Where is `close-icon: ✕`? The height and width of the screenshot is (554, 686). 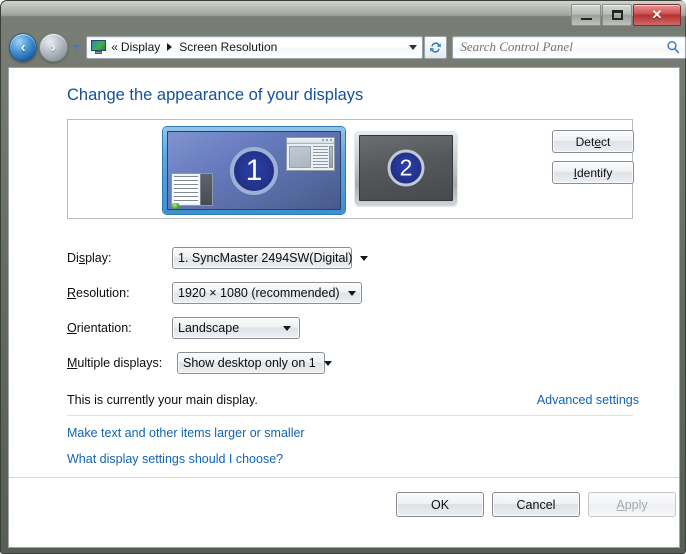
close-icon: ✕ is located at coordinates (657, 14).